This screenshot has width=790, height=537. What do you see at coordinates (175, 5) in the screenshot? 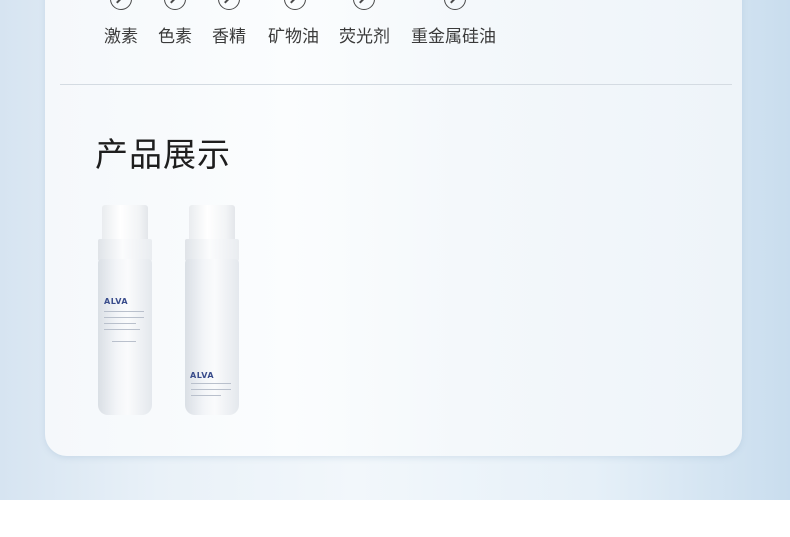
I see `no-pigment-icon` at bounding box center [175, 5].